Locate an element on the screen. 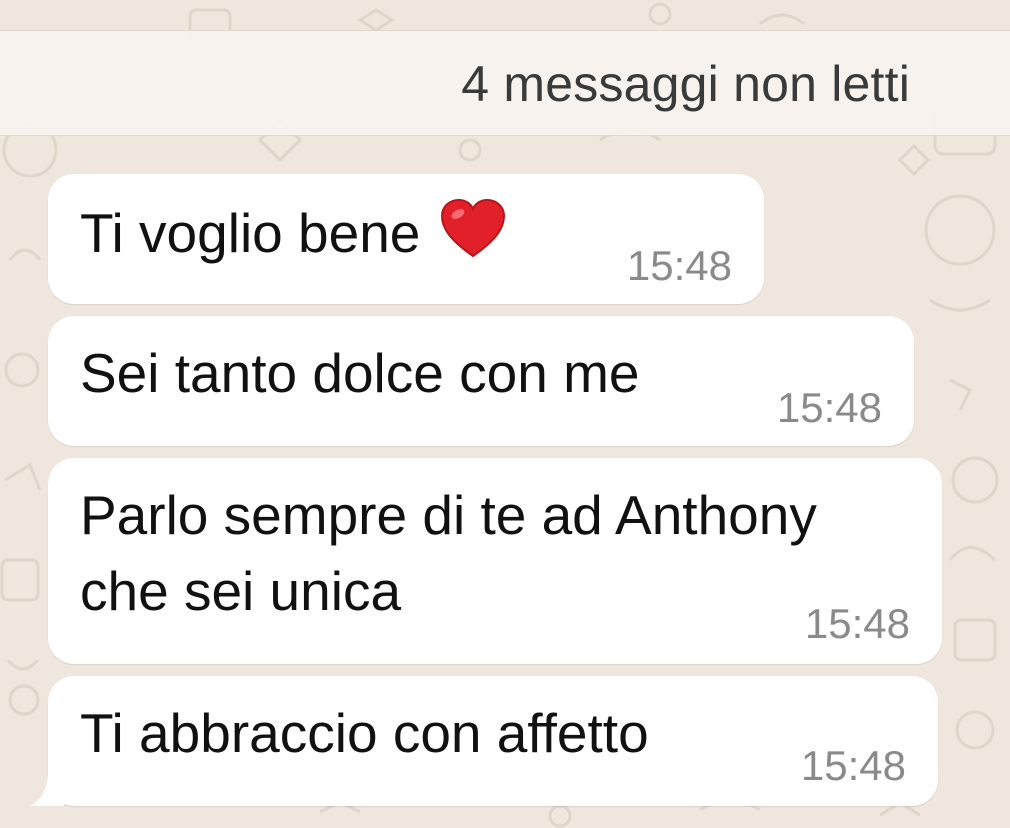 The width and height of the screenshot is (1010, 828). message-bubble: Ti voglio bene 15:48 is located at coordinates (406, 239).